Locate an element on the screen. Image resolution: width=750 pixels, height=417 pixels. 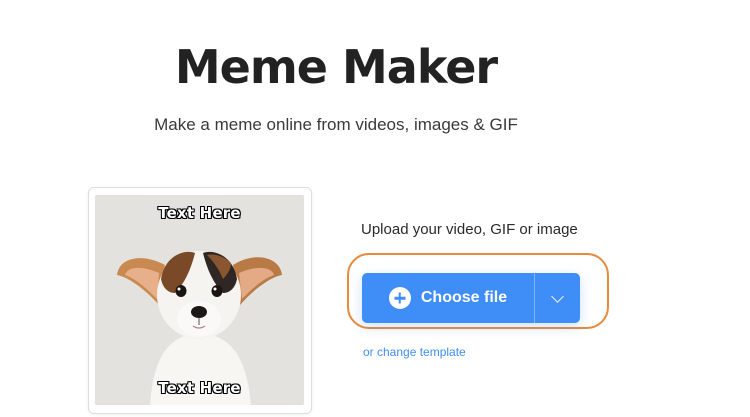
meme-image: Text Here Text Here is located at coordinates (199, 300).